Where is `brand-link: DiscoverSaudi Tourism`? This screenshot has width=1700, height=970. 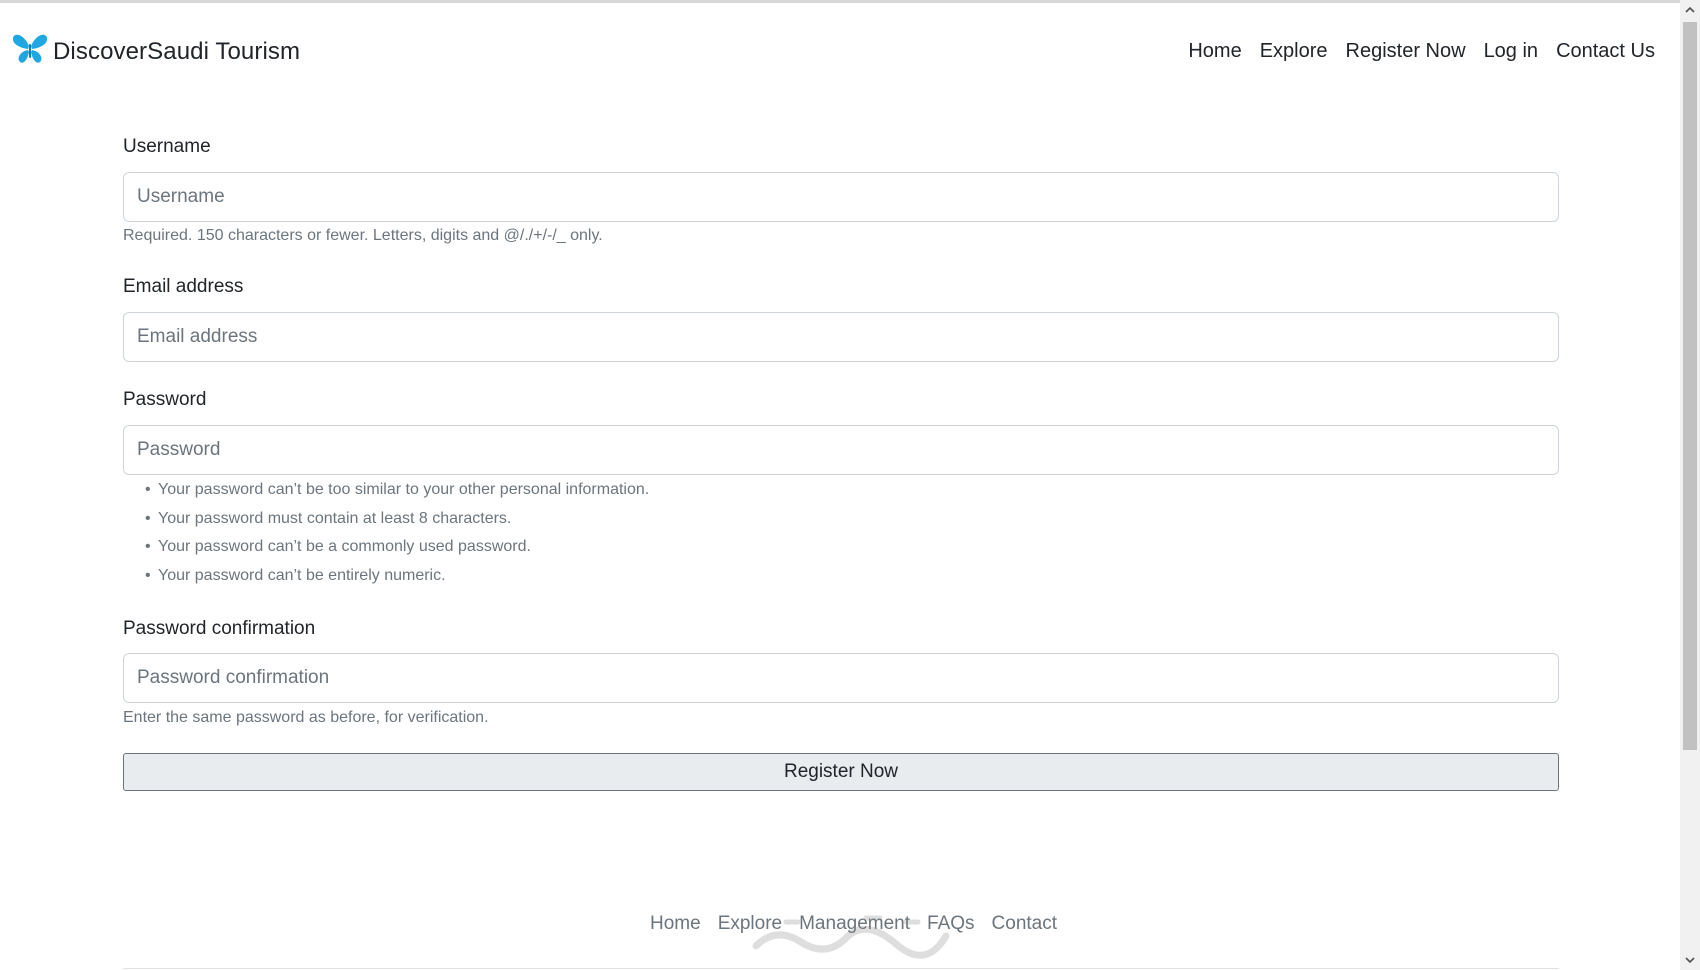 brand-link: DiscoverSaudi Tourism is located at coordinates (156, 51).